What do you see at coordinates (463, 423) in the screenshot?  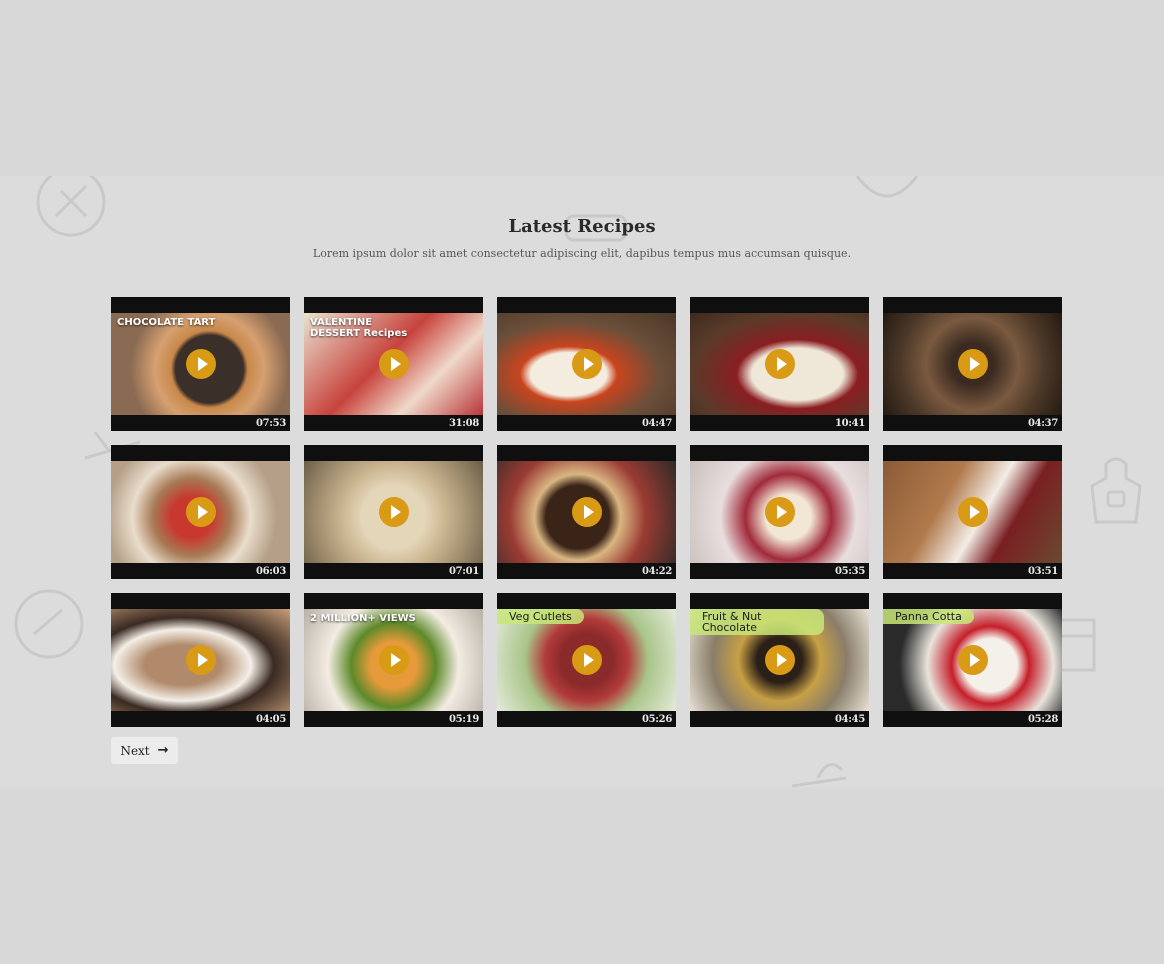 I see `video-duration: 31:08` at bounding box center [463, 423].